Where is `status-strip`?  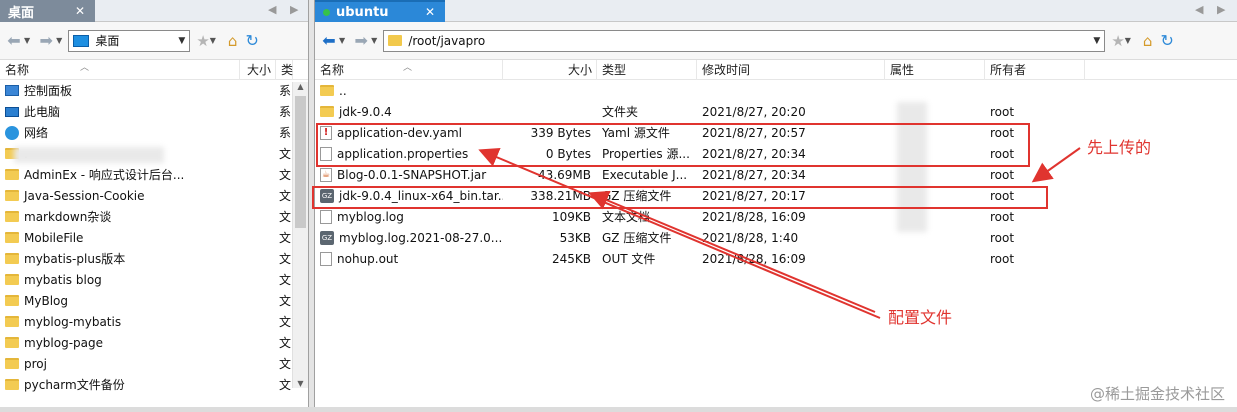
status-strip is located at coordinates (618, 409).